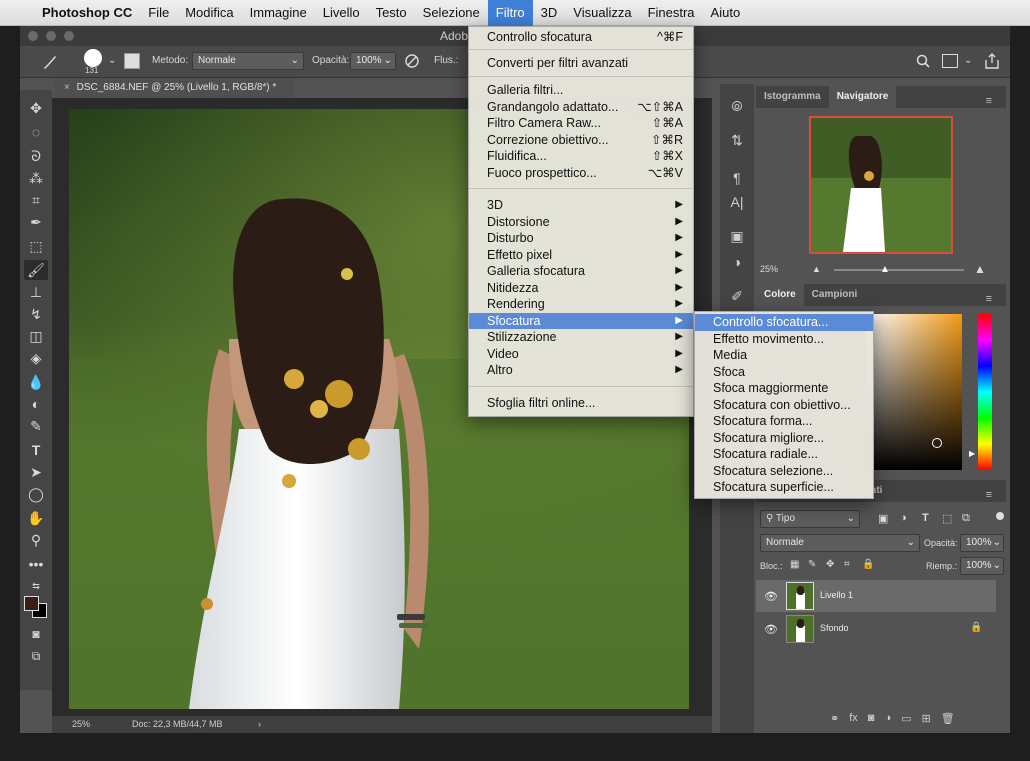 This screenshot has height=761, width=1030. What do you see at coordinates (132, 61) in the screenshot?
I see `brush-panel-icon` at bounding box center [132, 61].